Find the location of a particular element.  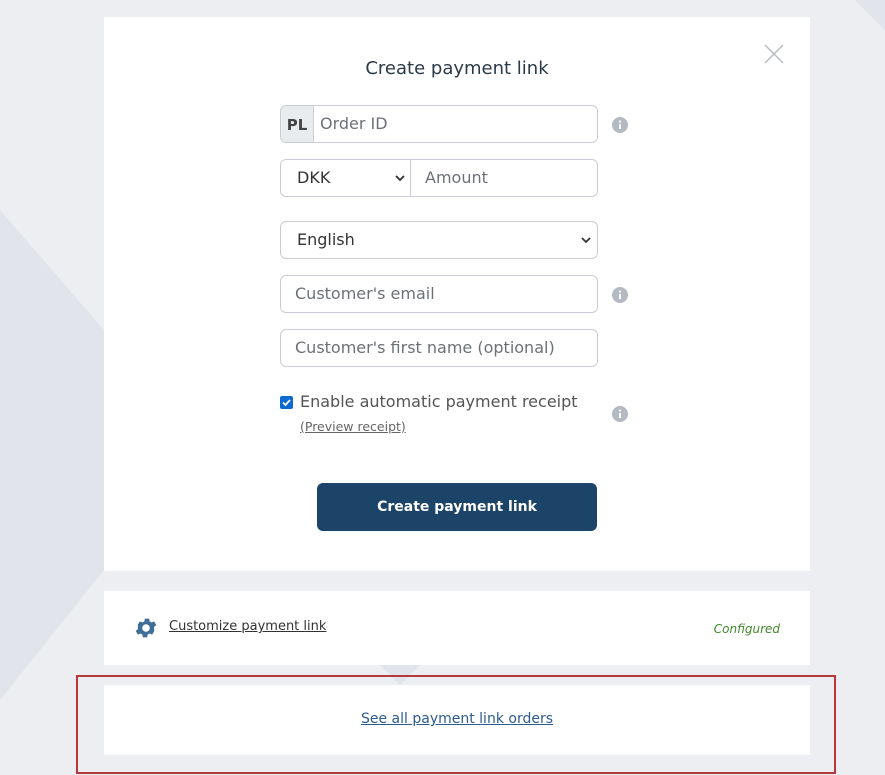

see-all-orders-link: See all payment link orders is located at coordinates (457, 719).